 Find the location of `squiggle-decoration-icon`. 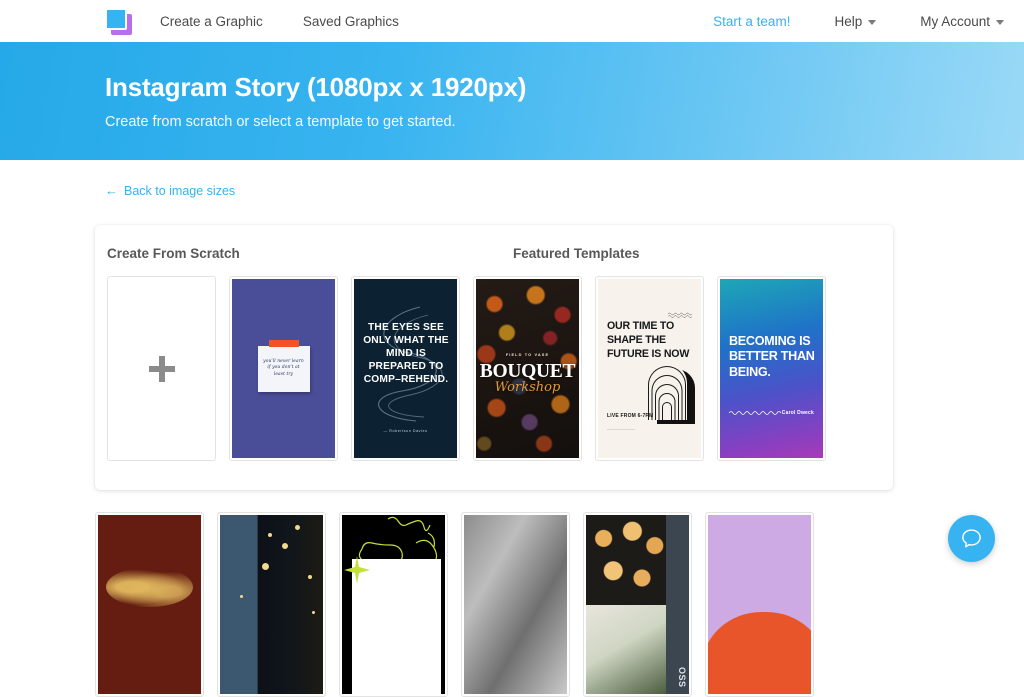

squiggle-decoration-icon is located at coordinates (681, 315).